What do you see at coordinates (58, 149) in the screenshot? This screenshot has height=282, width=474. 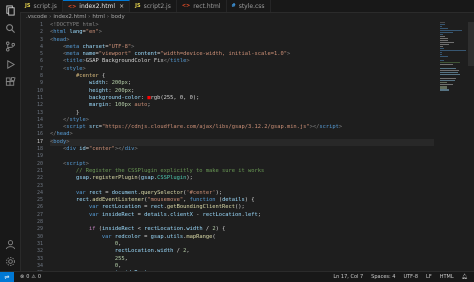 I see `code-token: <` at bounding box center [58, 149].